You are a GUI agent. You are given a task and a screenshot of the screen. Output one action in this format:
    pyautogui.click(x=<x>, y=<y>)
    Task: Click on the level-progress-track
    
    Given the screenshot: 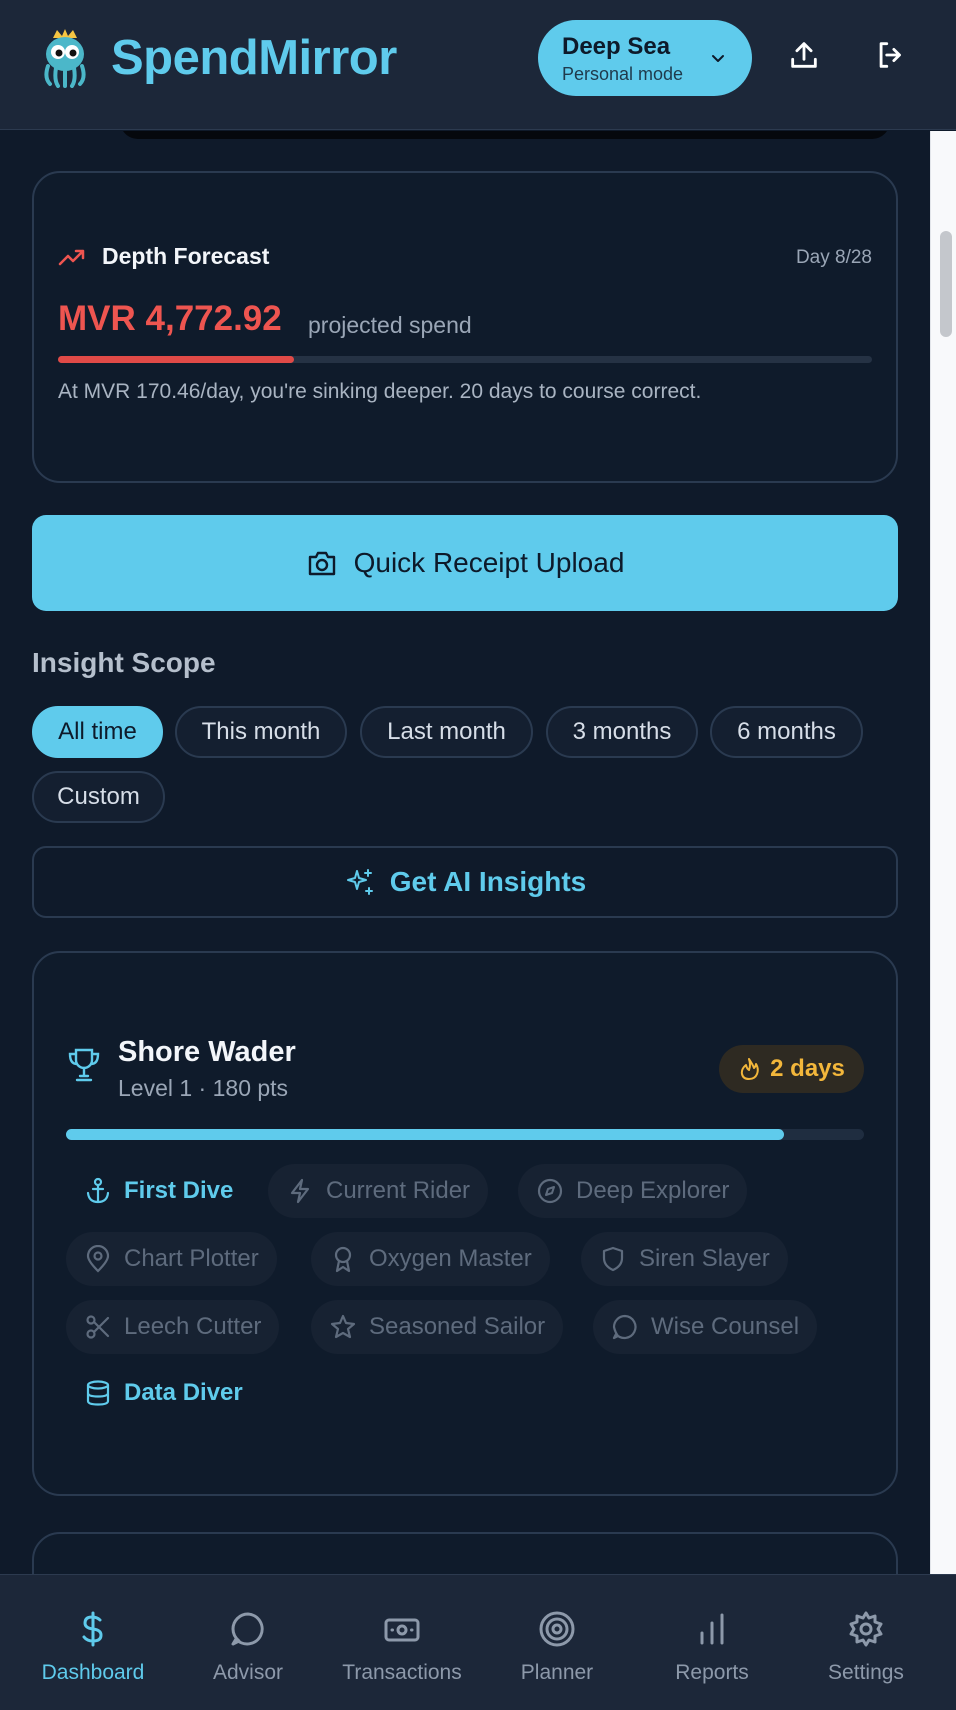 What is the action you would take?
    pyautogui.click(x=465, y=1134)
    